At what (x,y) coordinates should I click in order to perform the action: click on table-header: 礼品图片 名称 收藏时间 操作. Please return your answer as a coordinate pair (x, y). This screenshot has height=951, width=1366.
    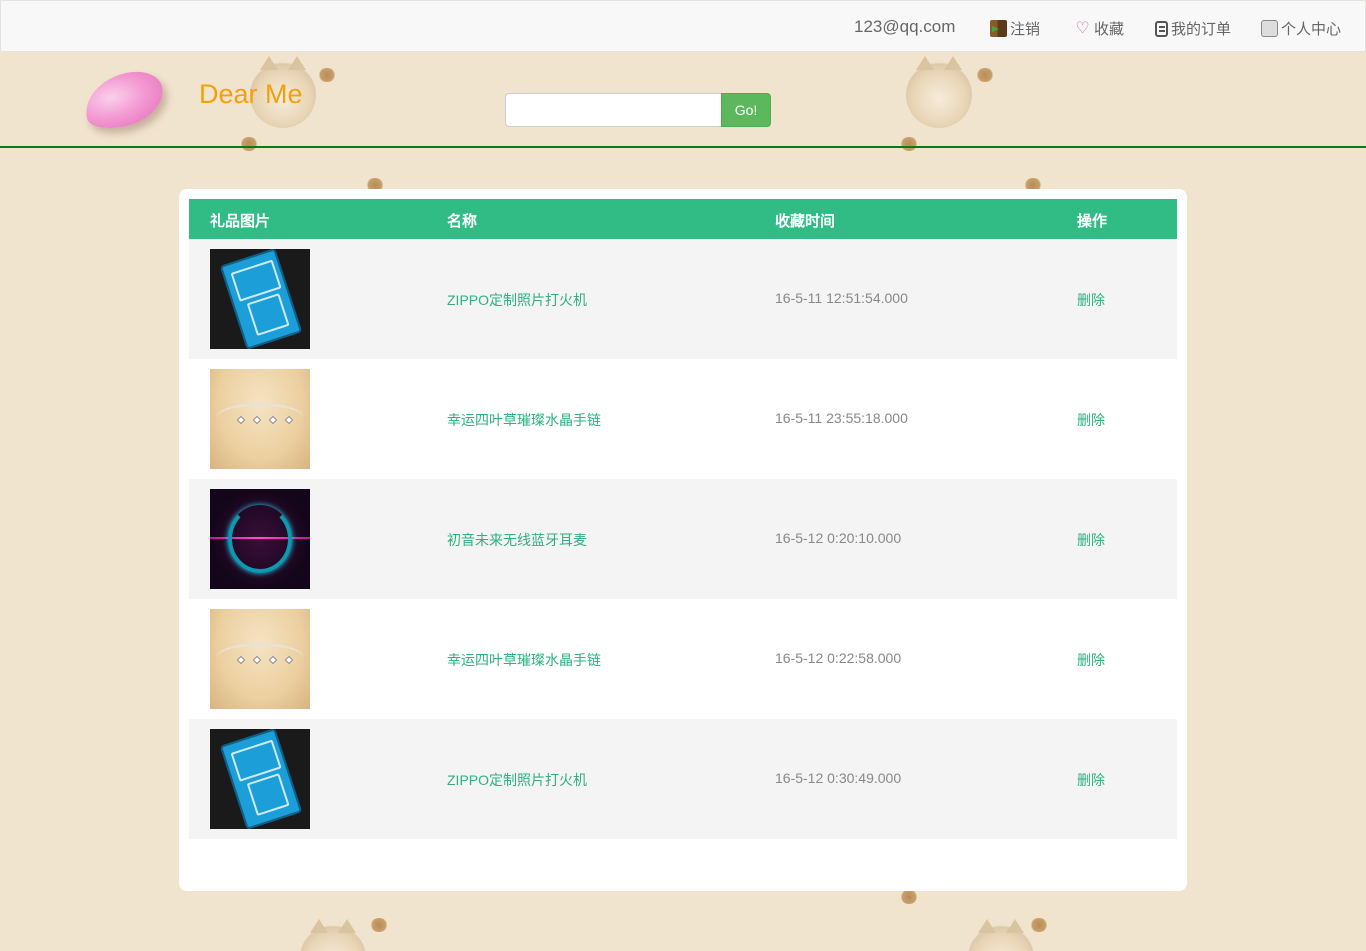
    Looking at the image, I should click on (683, 219).